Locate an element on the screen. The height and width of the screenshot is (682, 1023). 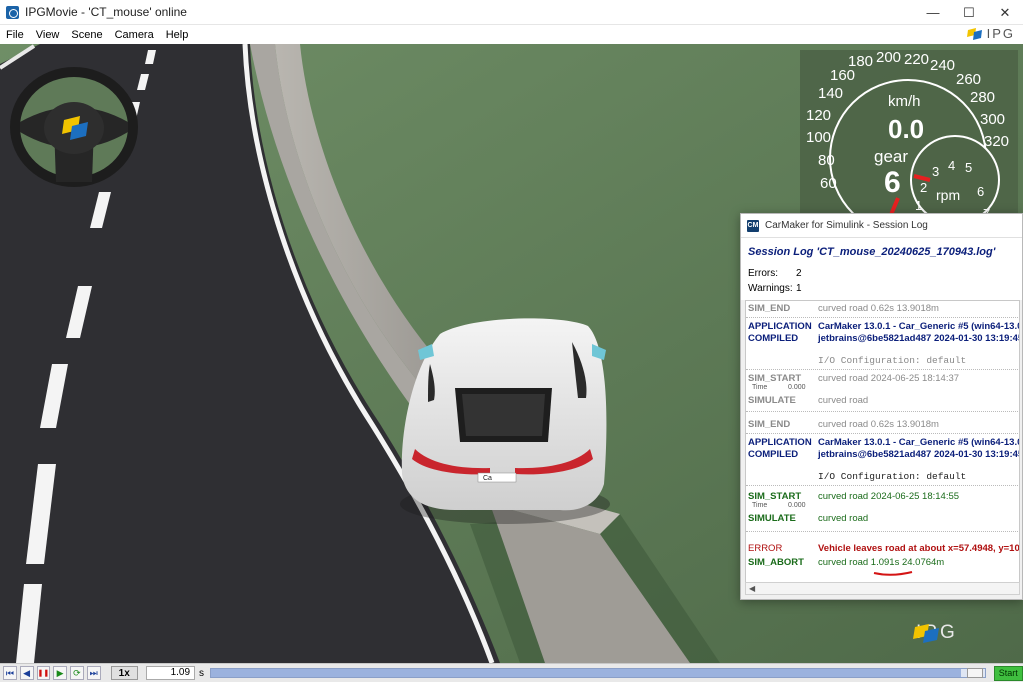
time-unit: s is located at coordinates (202, 673).